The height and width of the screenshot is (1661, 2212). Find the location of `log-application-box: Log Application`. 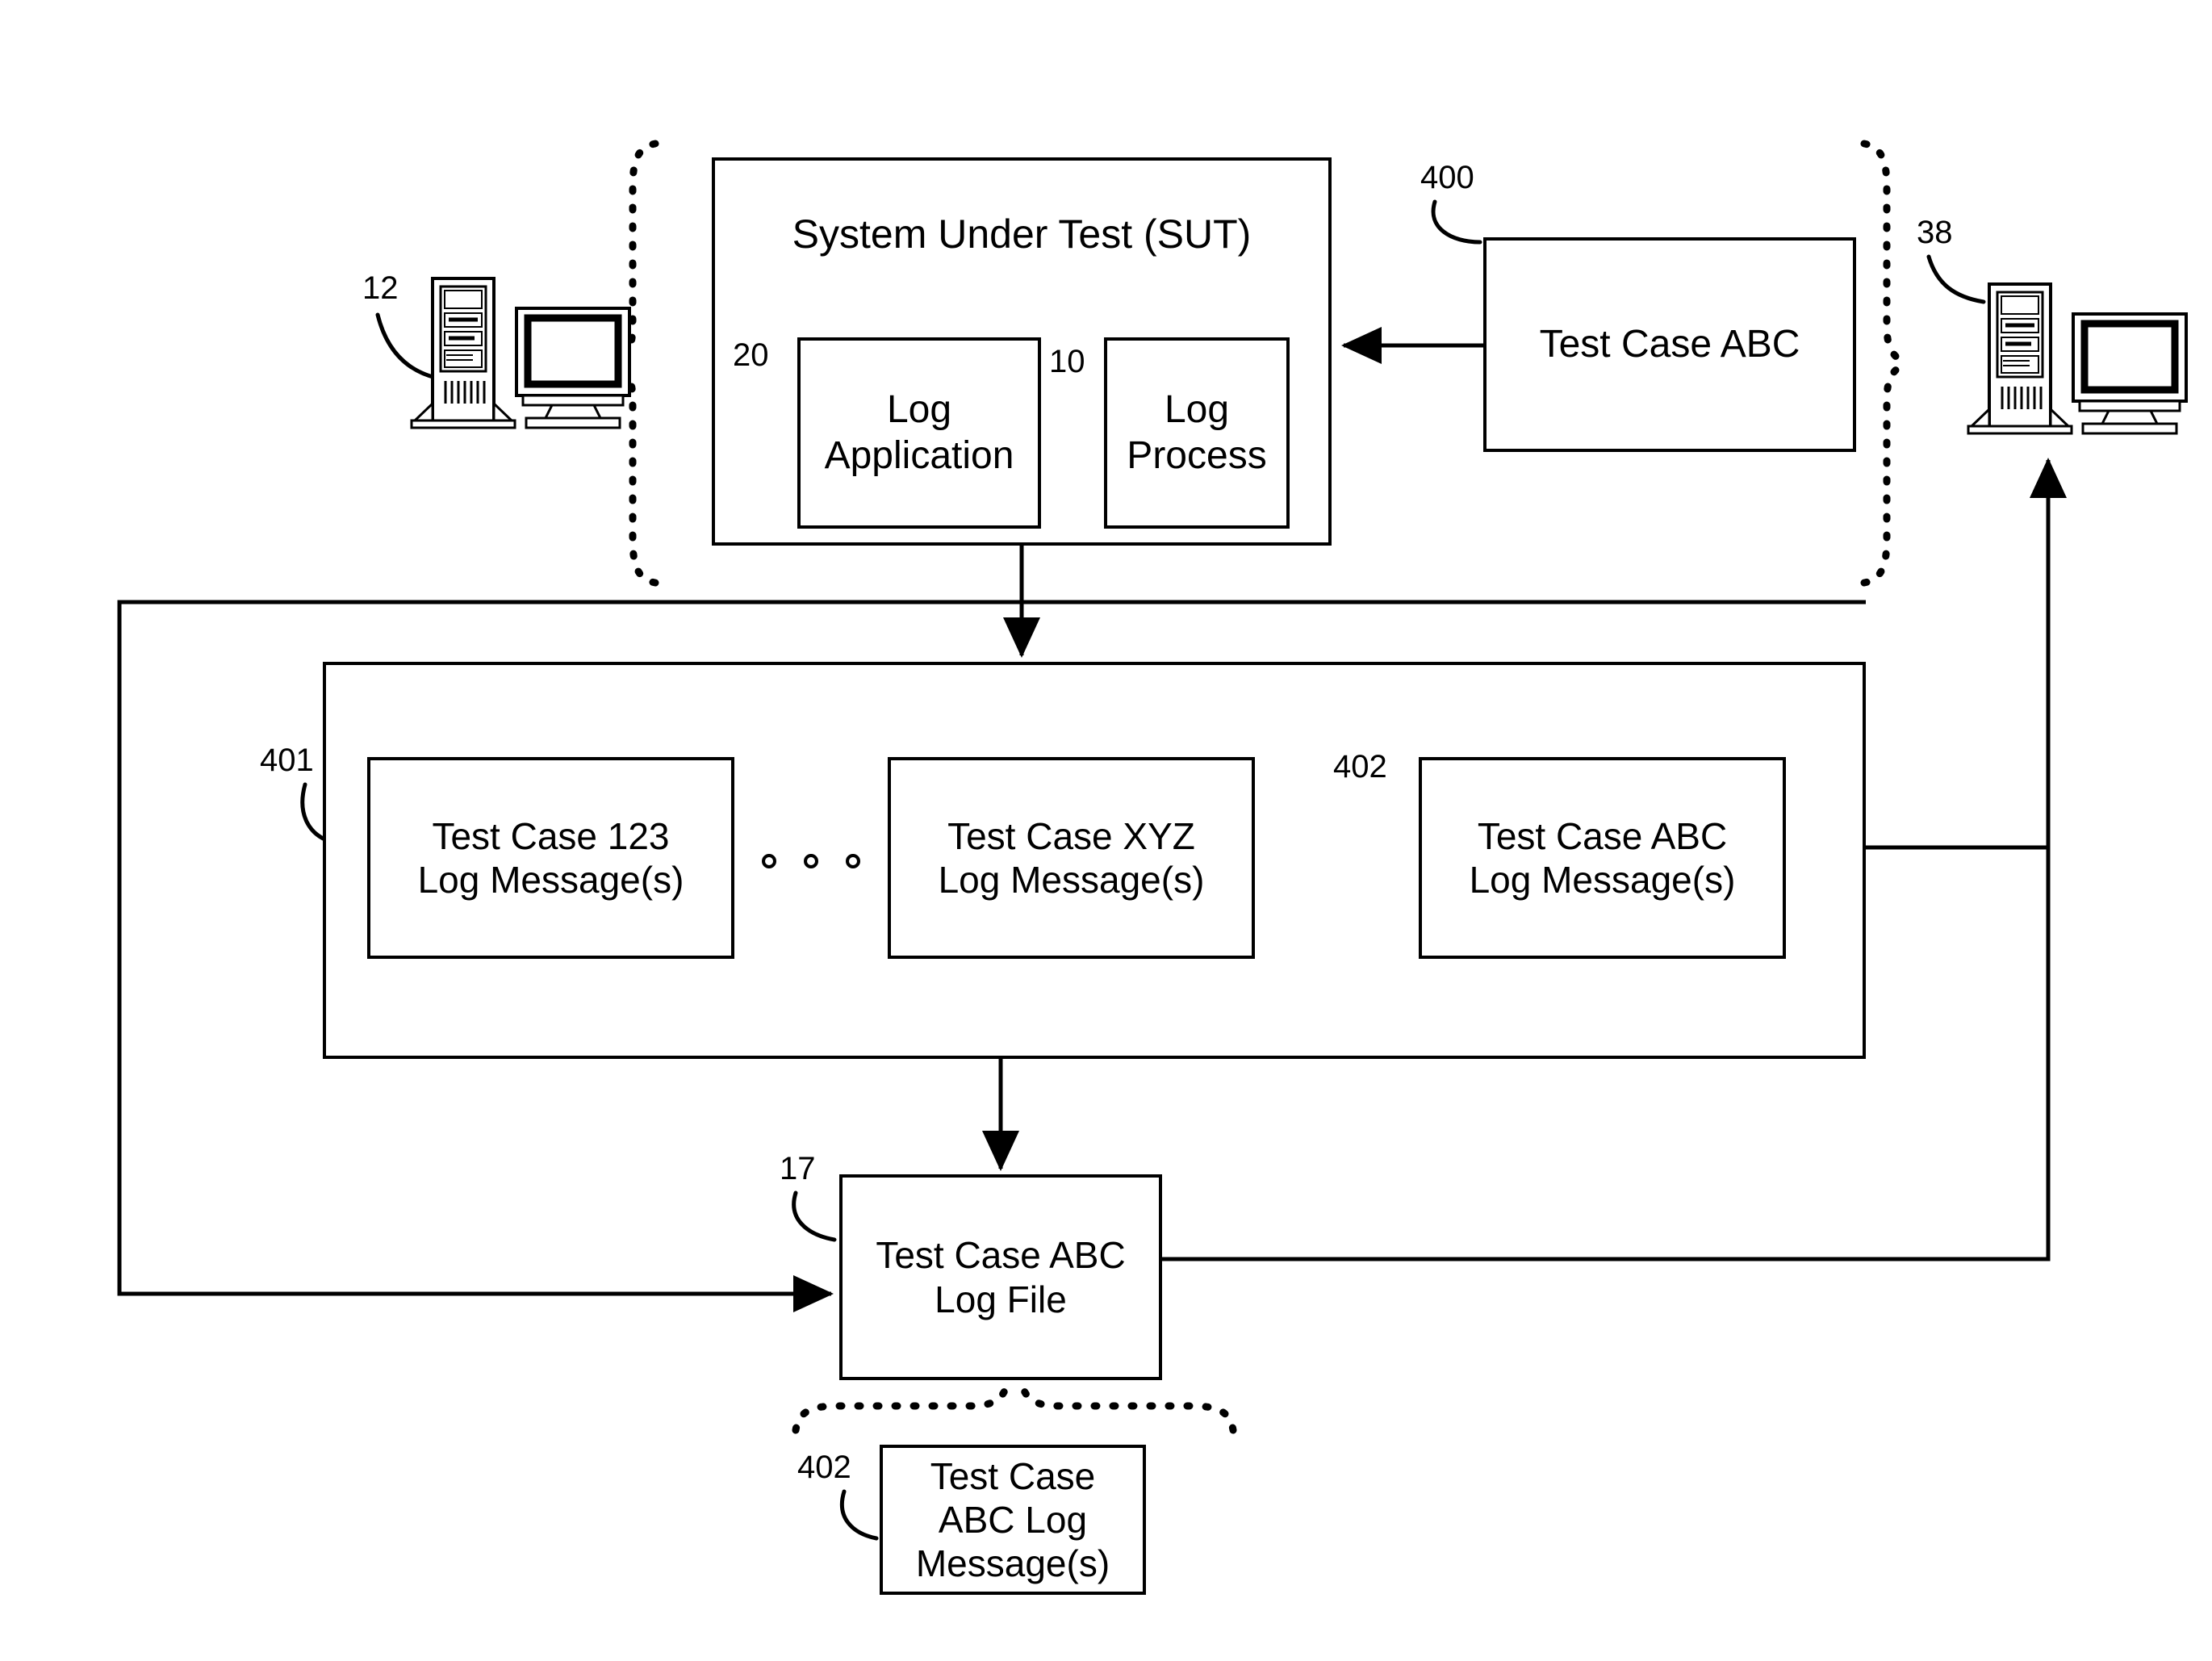

log-application-box: Log Application is located at coordinates (919, 433).